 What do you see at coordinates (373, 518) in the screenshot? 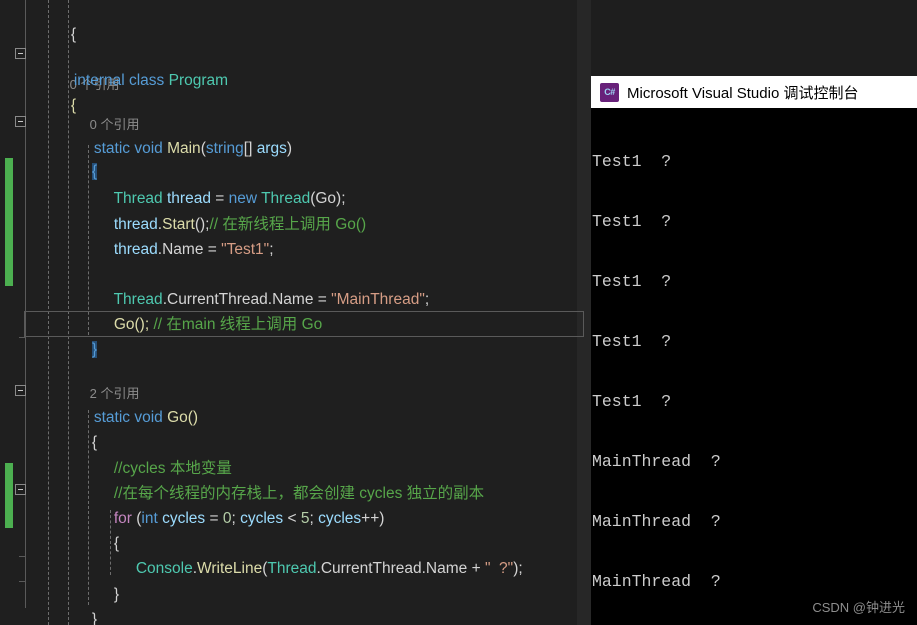
I see `token-increment: ++)` at bounding box center [373, 518].